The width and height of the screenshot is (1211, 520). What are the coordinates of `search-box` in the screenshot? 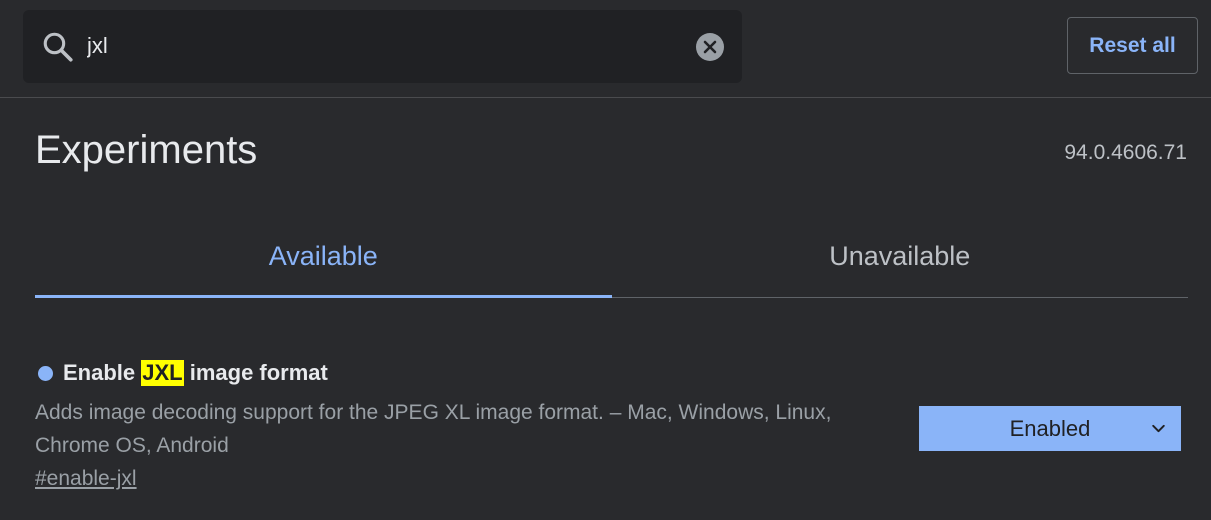 It's located at (382, 46).